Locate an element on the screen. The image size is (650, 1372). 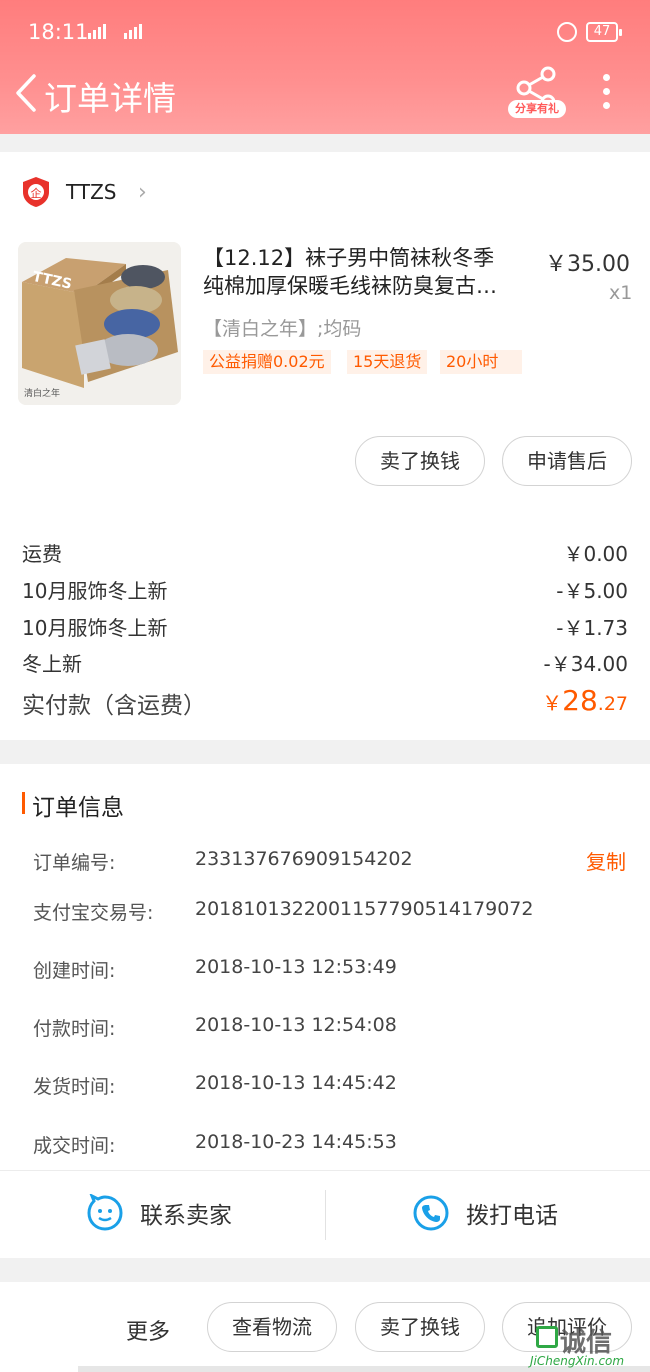
paid-amount-label: 实付款（含运费） is located at coordinates (114, 706).